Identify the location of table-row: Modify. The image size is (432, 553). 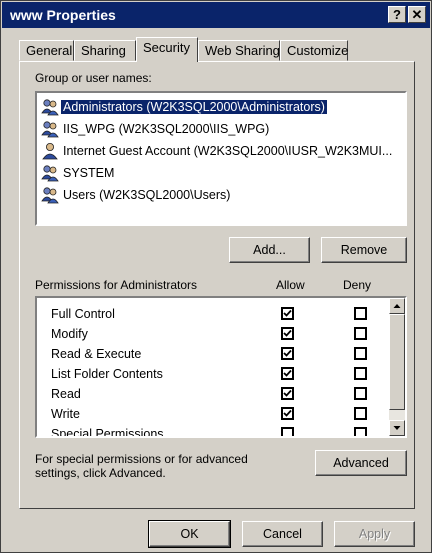
(221, 334).